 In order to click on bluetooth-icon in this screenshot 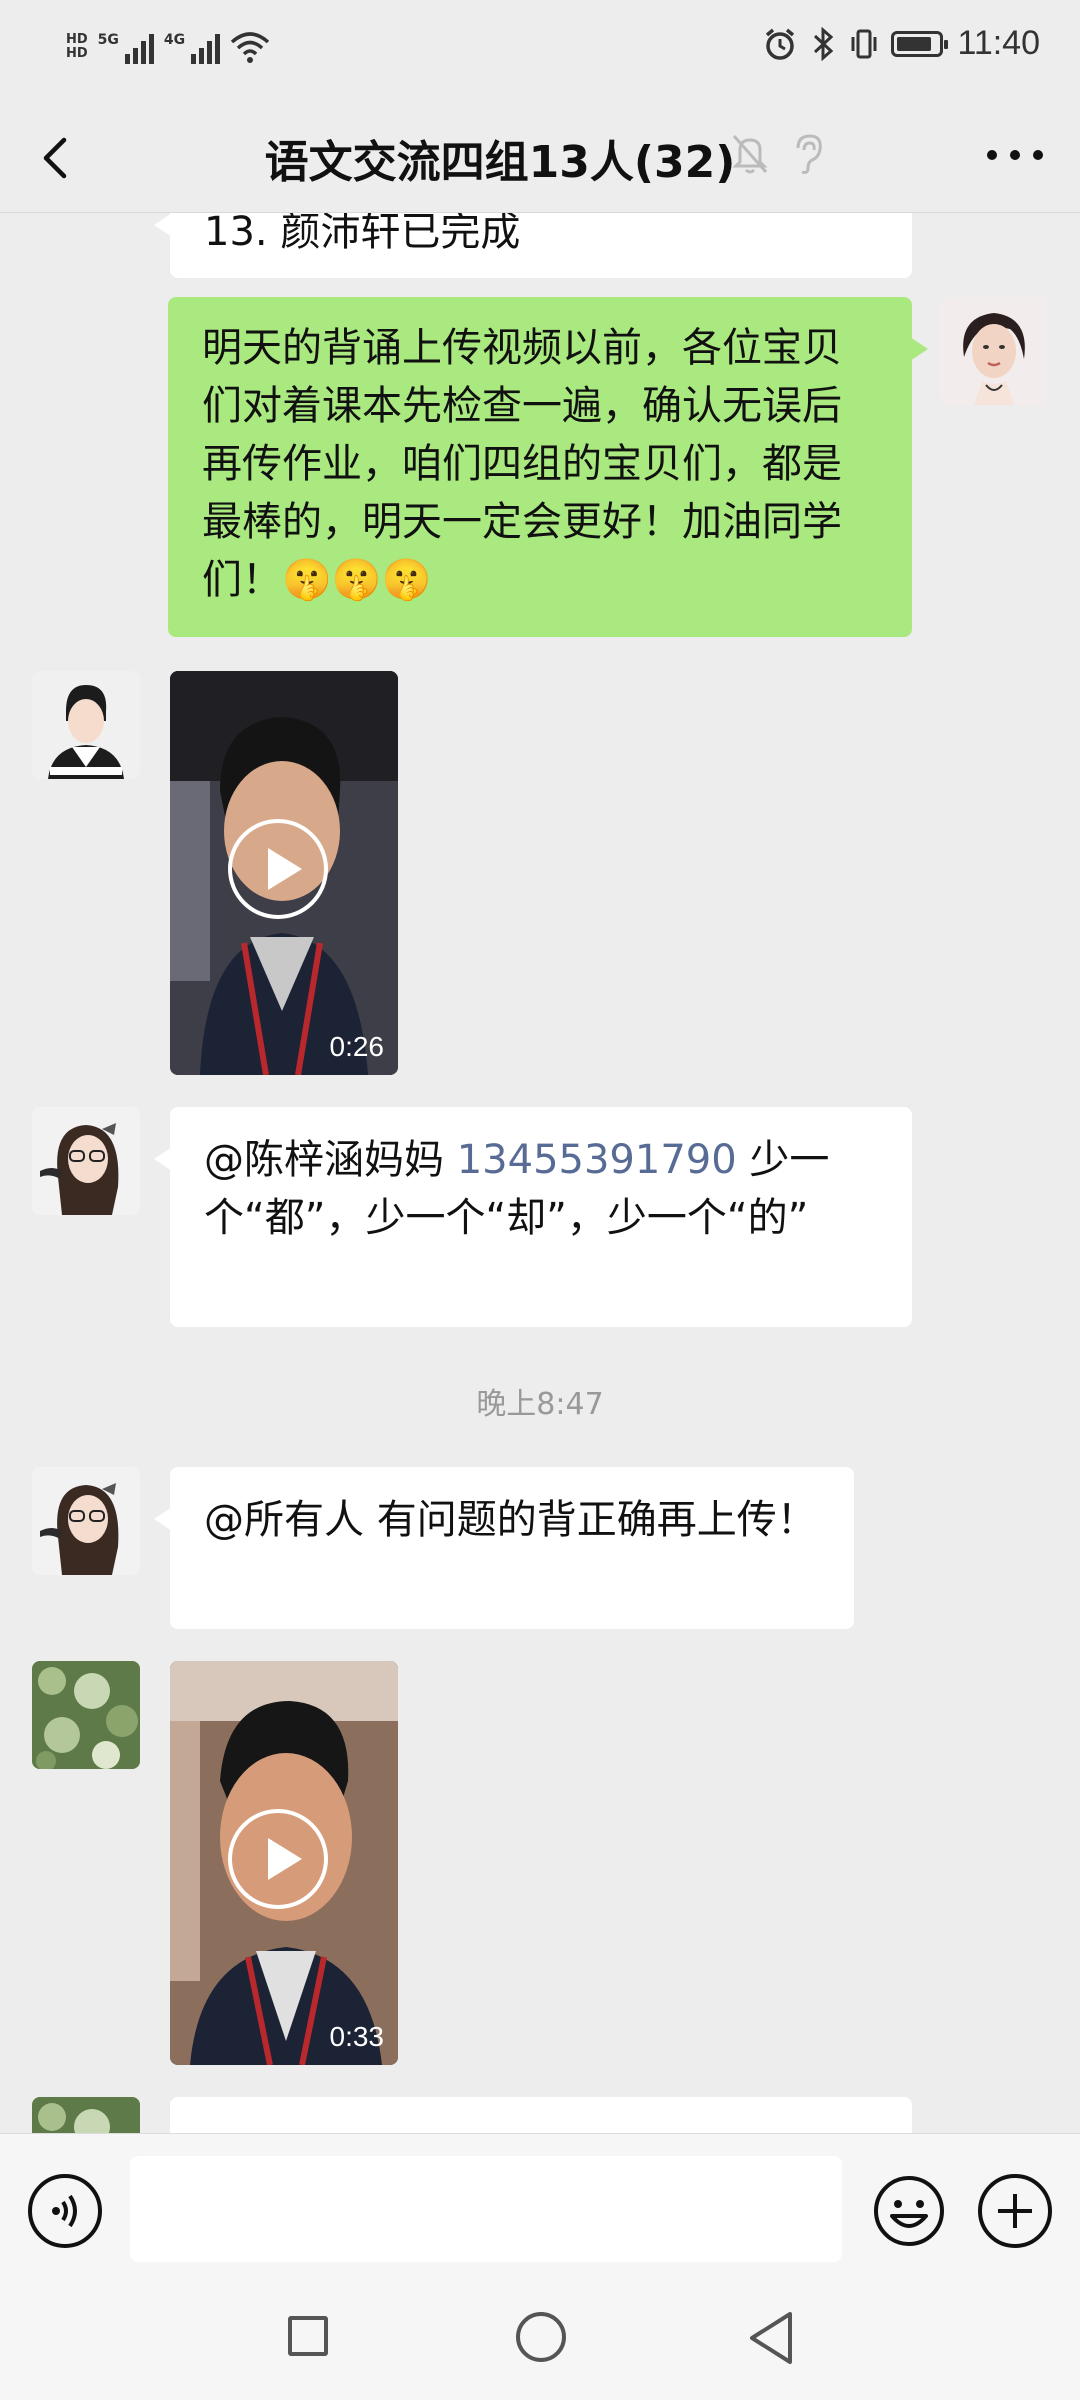, I will do `click(824, 43)`.